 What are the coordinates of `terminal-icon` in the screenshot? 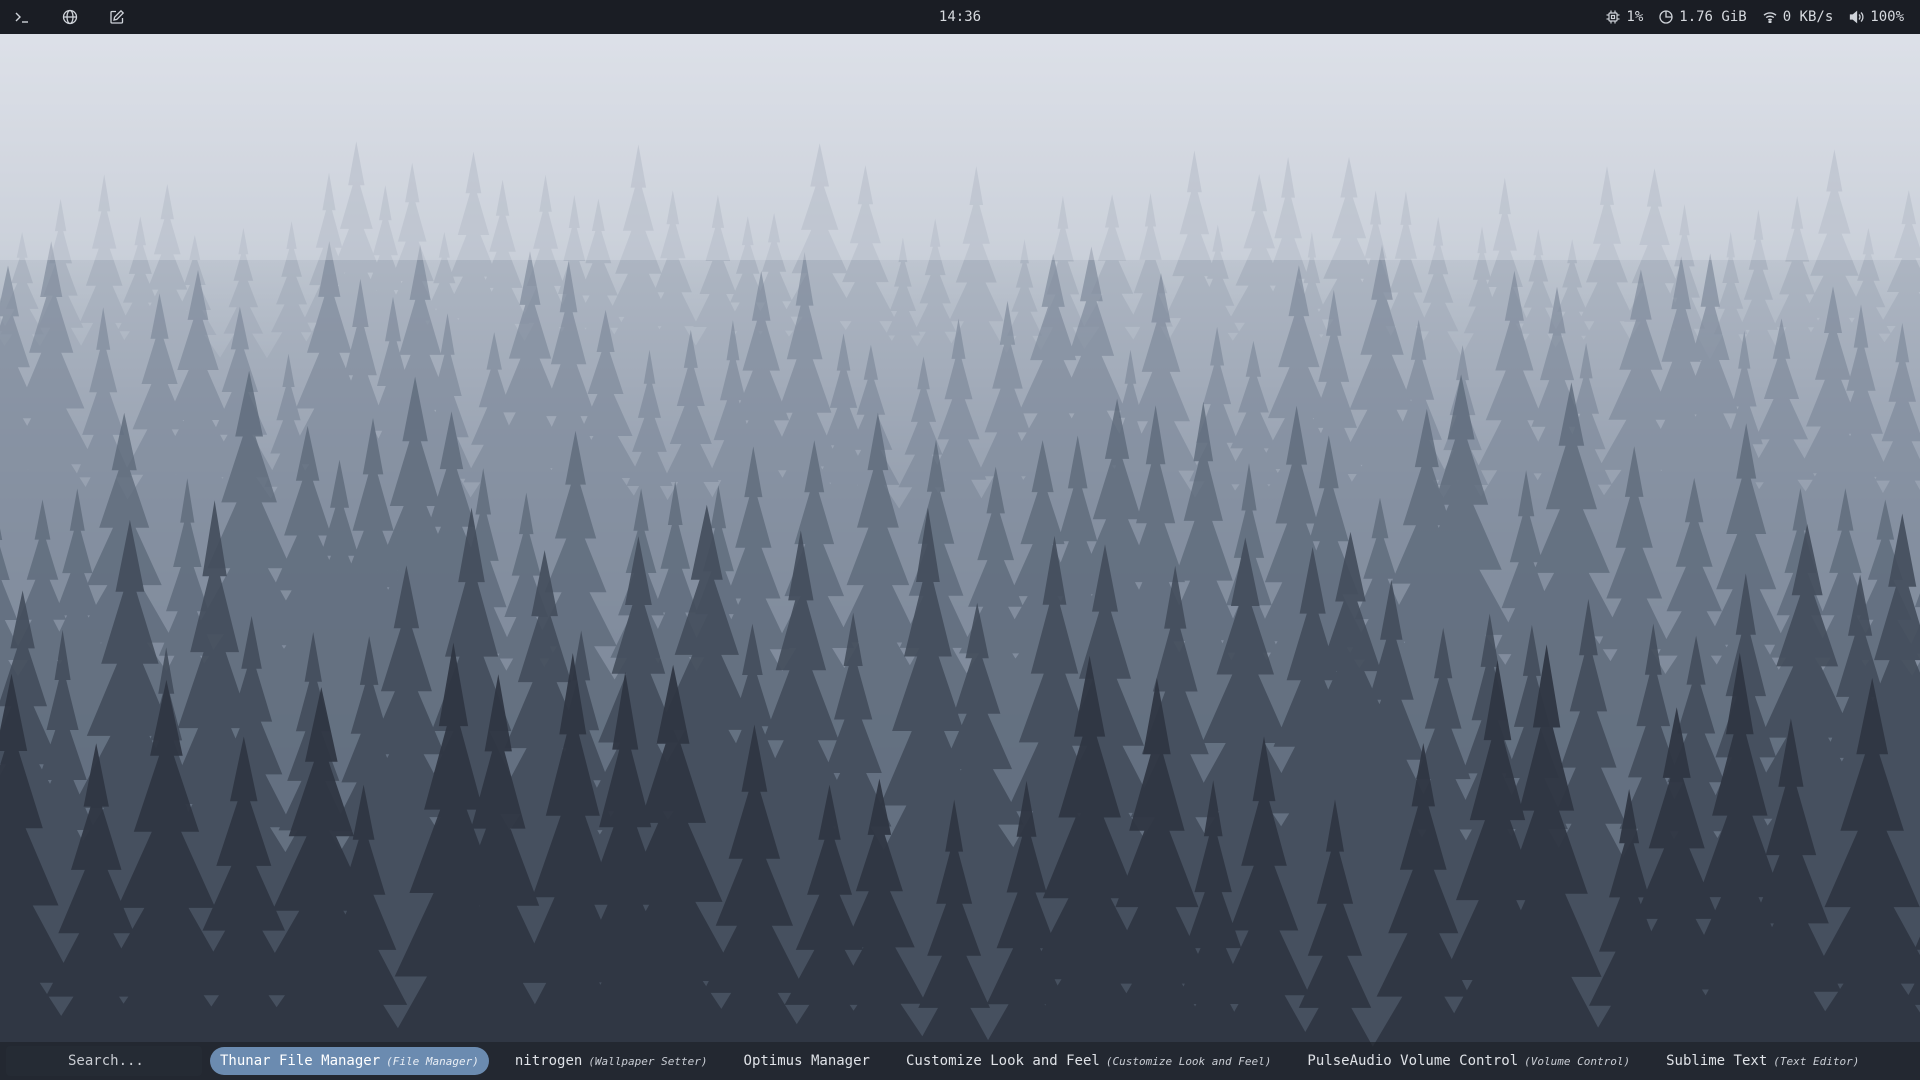 It's located at (22, 17).